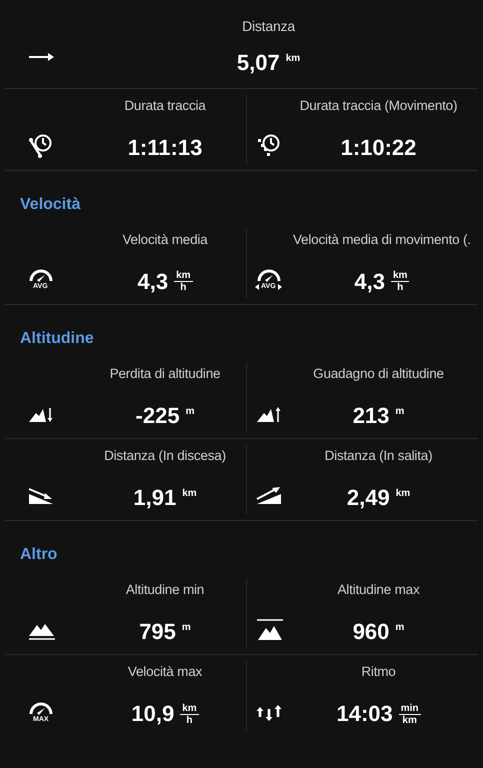 This screenshot has height=768, width=483. I want to click on stat-value: 1:10:22, so click(378, 147).